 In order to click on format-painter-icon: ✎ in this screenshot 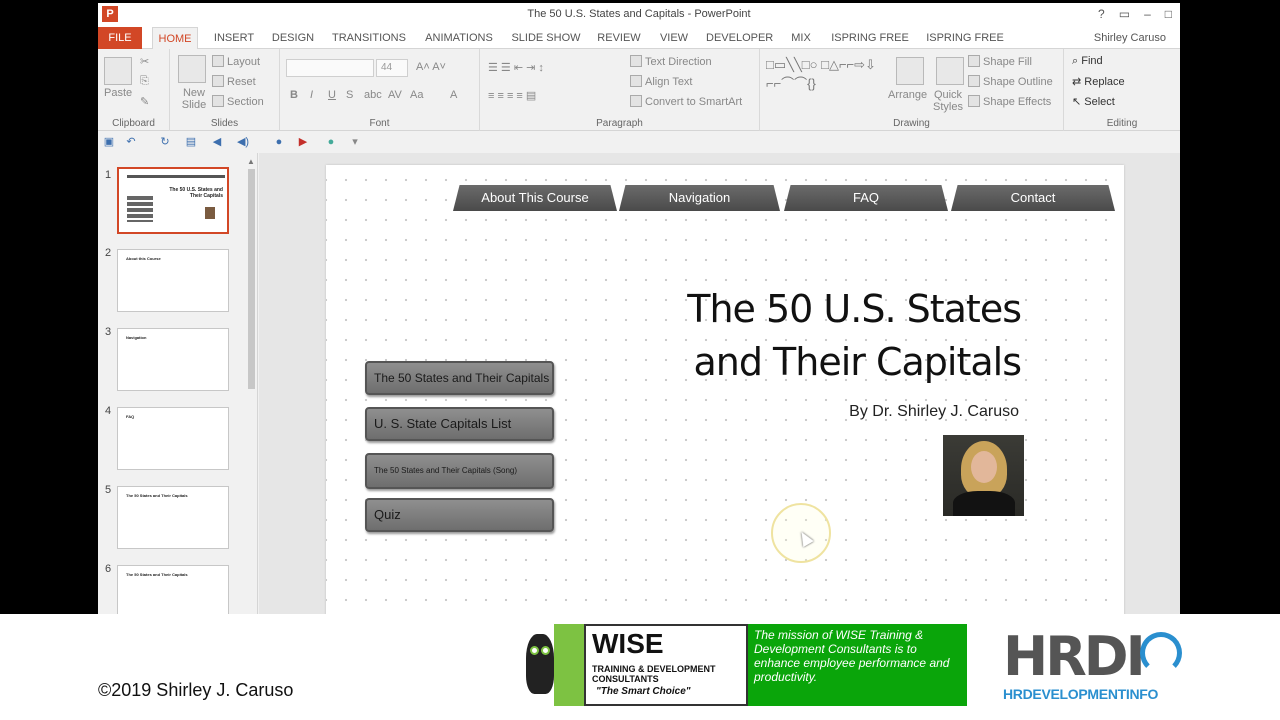, I will do `click(144, 101)`.